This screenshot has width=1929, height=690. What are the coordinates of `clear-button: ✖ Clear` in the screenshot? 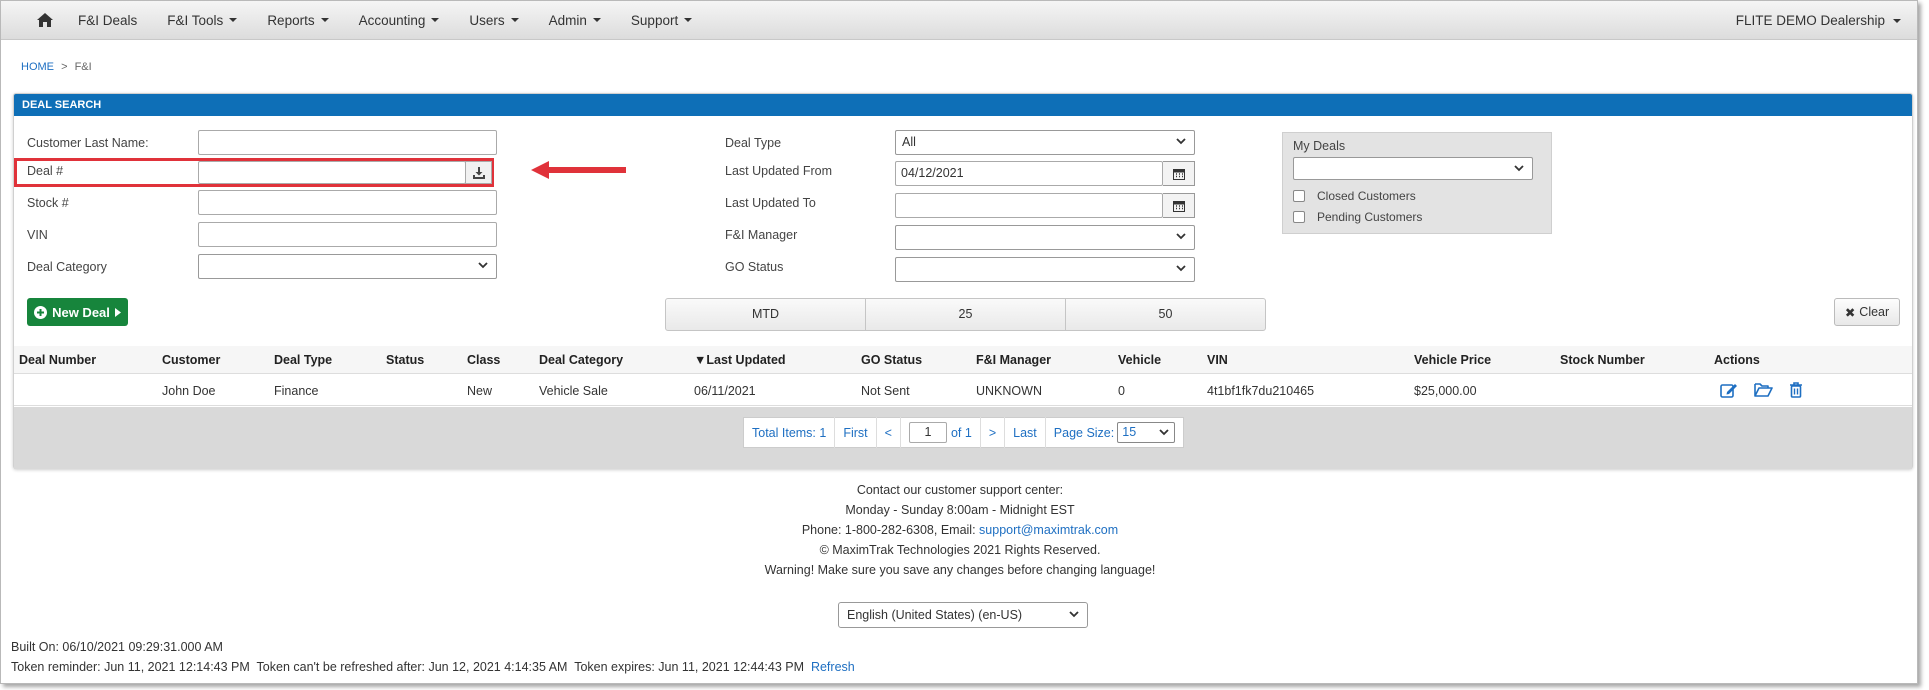 It's located at (1867, 312).